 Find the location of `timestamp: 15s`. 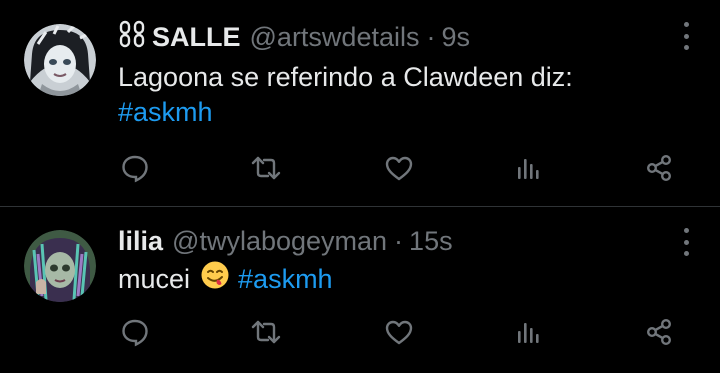

timestamp: 15s is located at coordinates (431, 241).